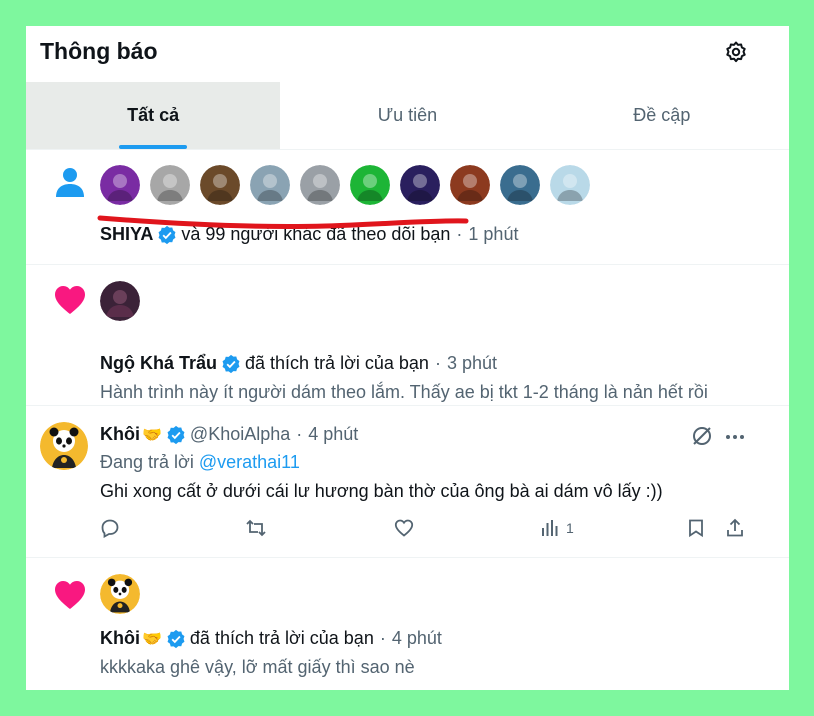  Describe the element at coordinates (345, 185) in the screenshot. I see `follower-avatars` at that location.